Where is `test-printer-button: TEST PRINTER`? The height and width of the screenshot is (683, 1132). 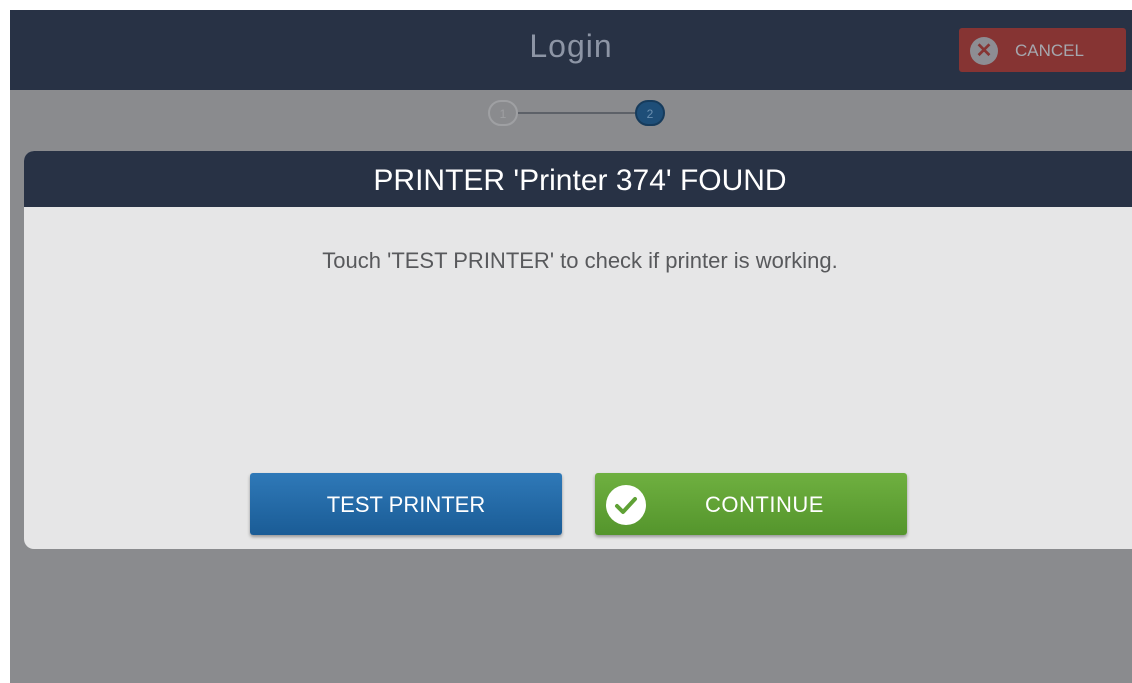 test-printer-button: TEST PRINTER is located at coordinates (406, 504).